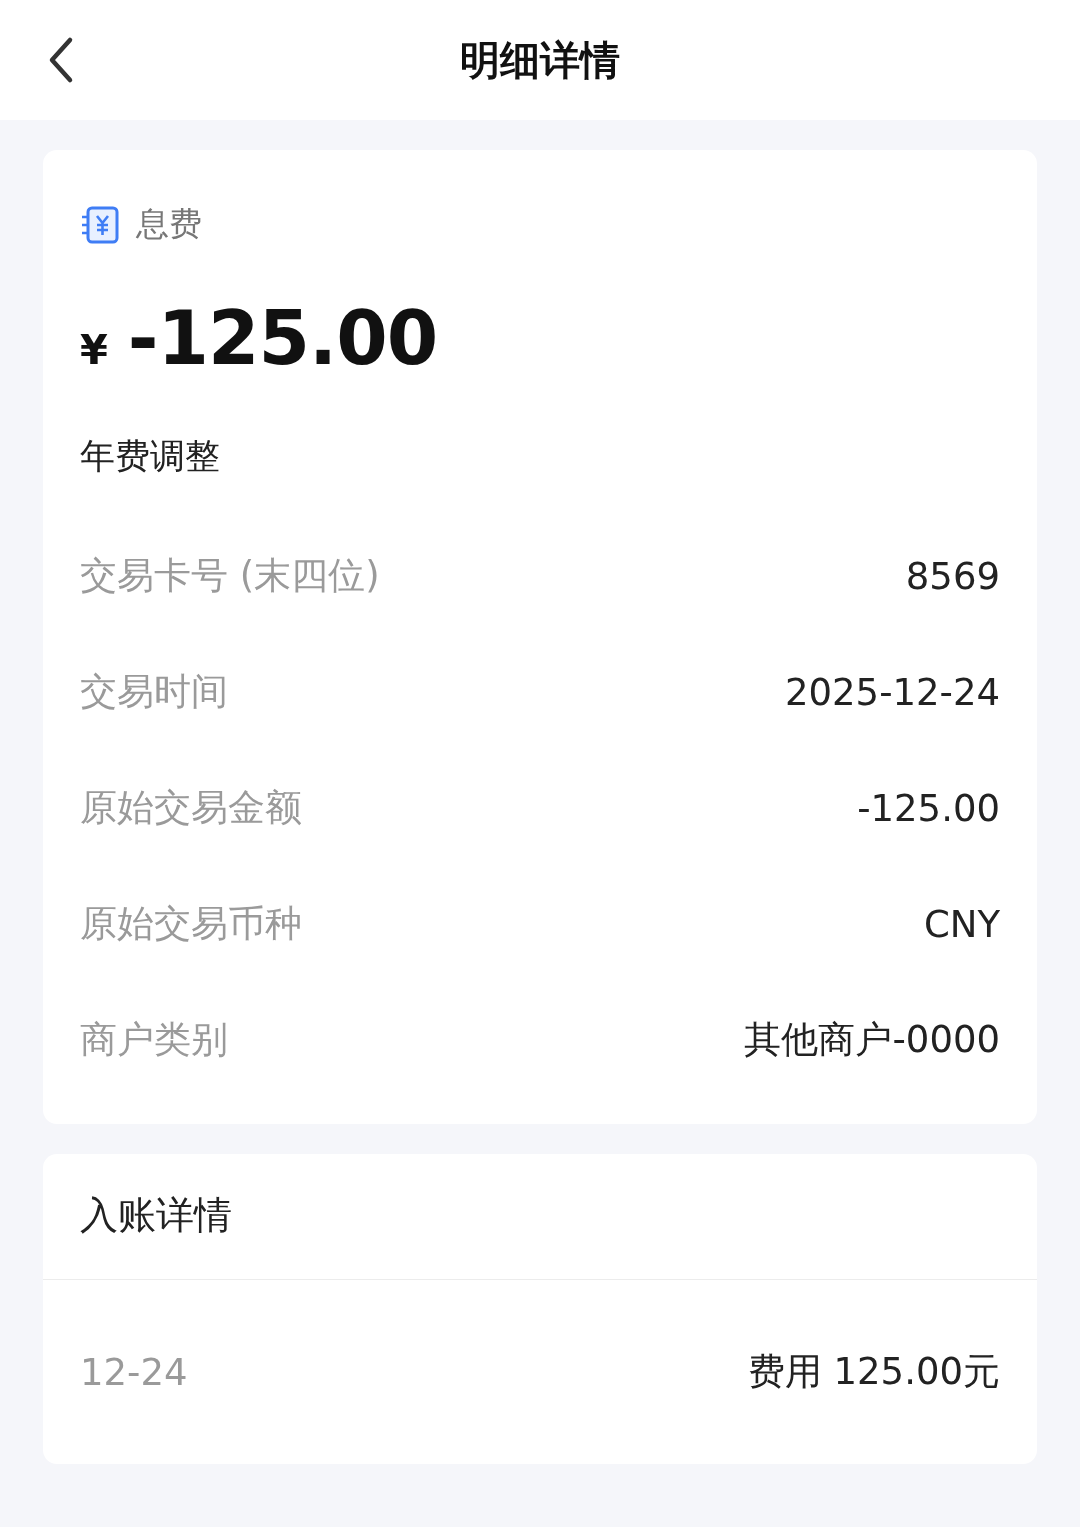 This screenshot has height=1527, width=1080. What do you see at coordinates (872, 1040) in the screenshot?
I see `field-value: 其他商户-0000` at bounding box center [872, 1040].